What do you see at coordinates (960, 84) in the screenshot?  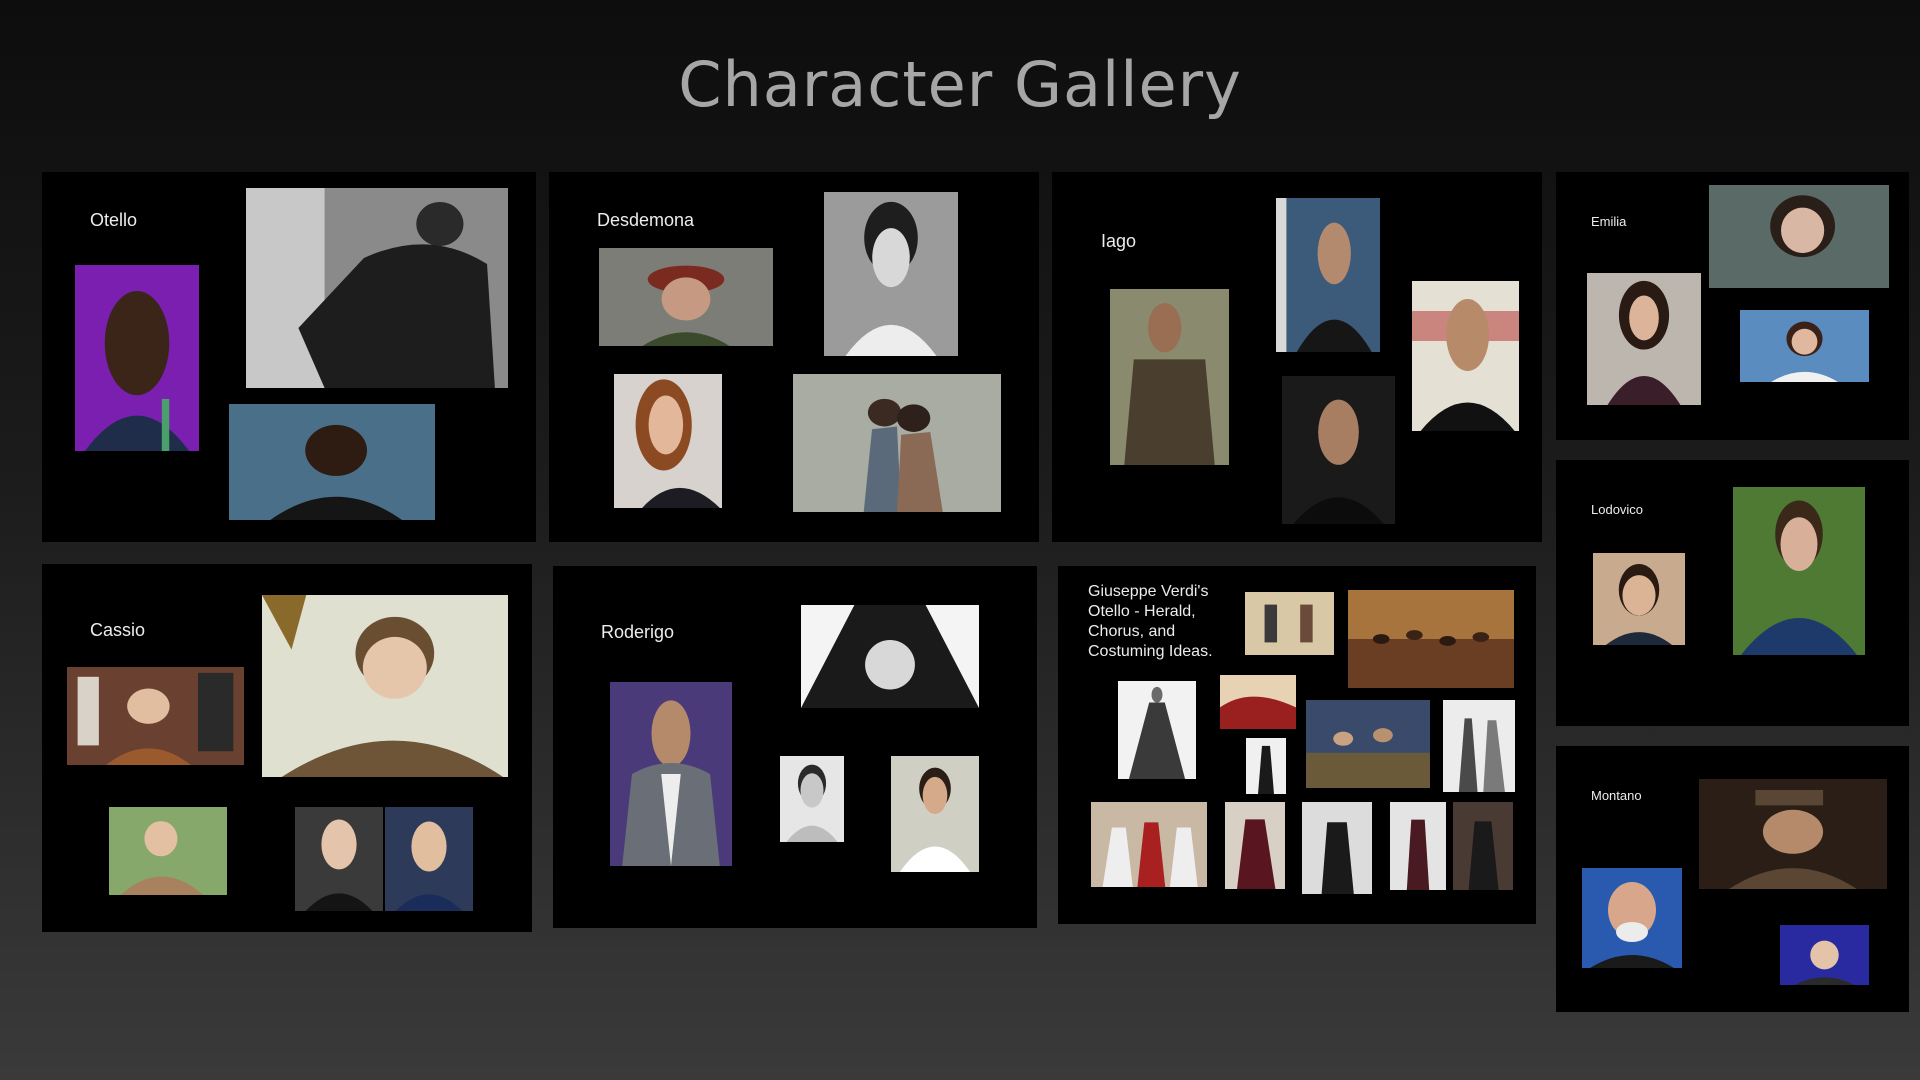 I see `page-title: Character Gallery` at bounding box center [960, 84].